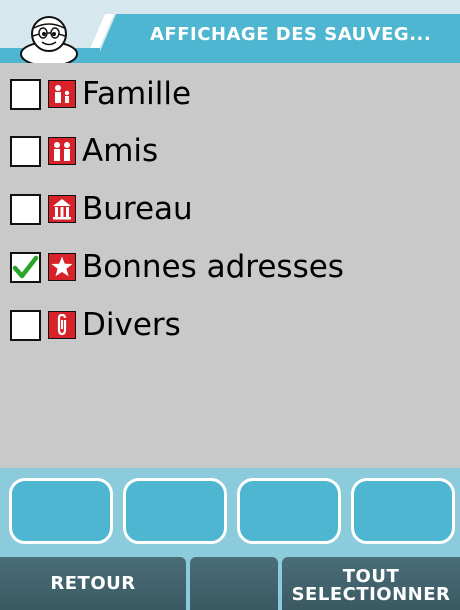 This screenshot has width=460, height=610. I want to click on checkbox-amis, so click(25, 151).